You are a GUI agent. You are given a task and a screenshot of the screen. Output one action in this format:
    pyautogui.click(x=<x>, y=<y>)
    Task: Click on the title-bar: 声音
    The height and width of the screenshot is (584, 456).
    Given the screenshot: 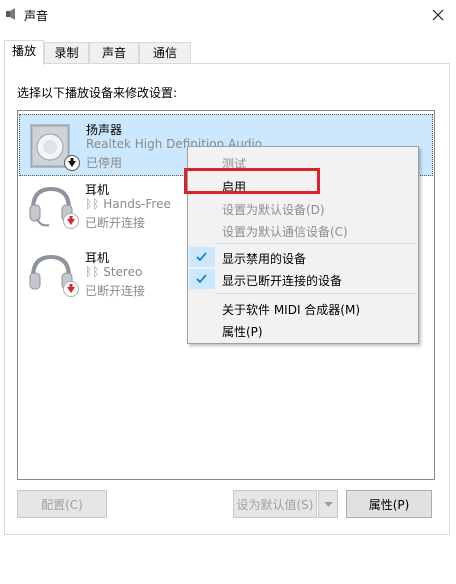 What is the action you would take?
    pyautogui.click(x=228, y=15)
    